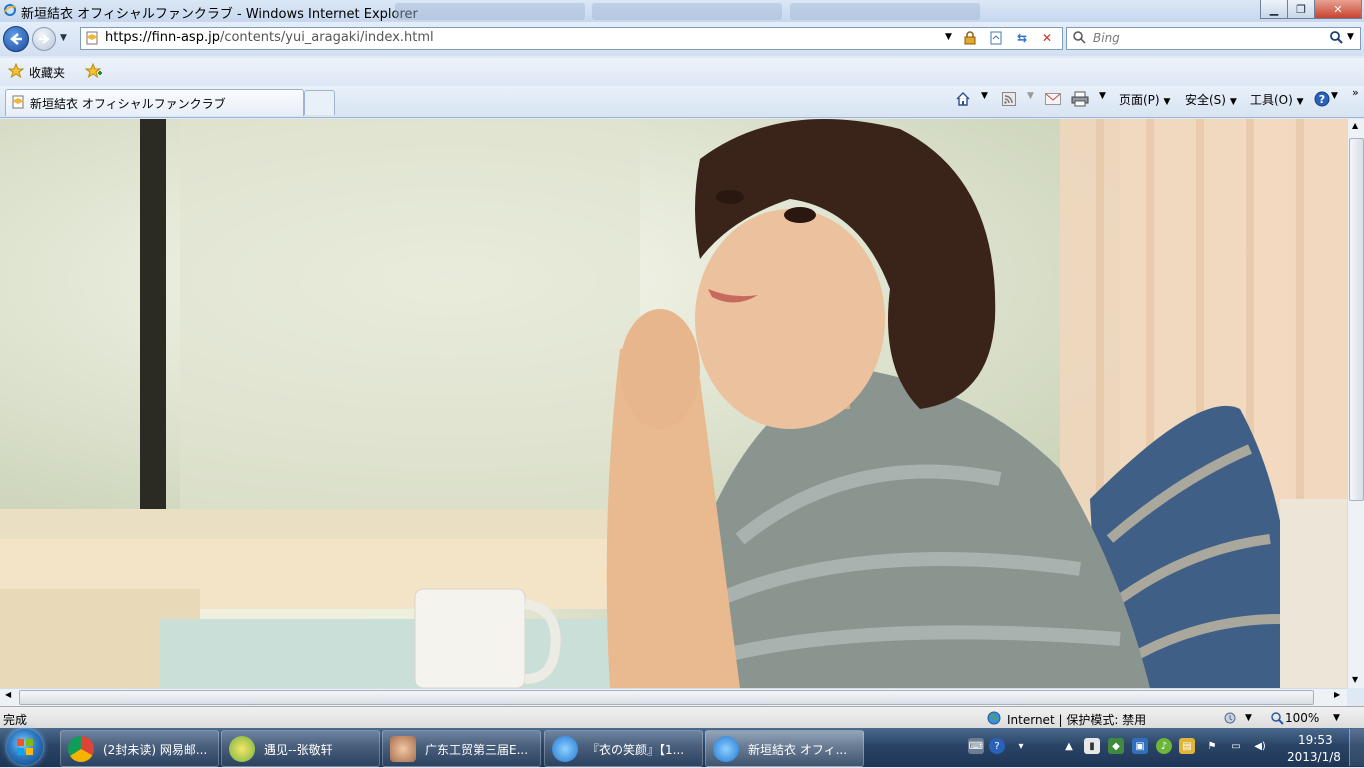 This screenshot has height=768, width=1364. I want to click on volume-icon: ◀), so click(1260, 746).